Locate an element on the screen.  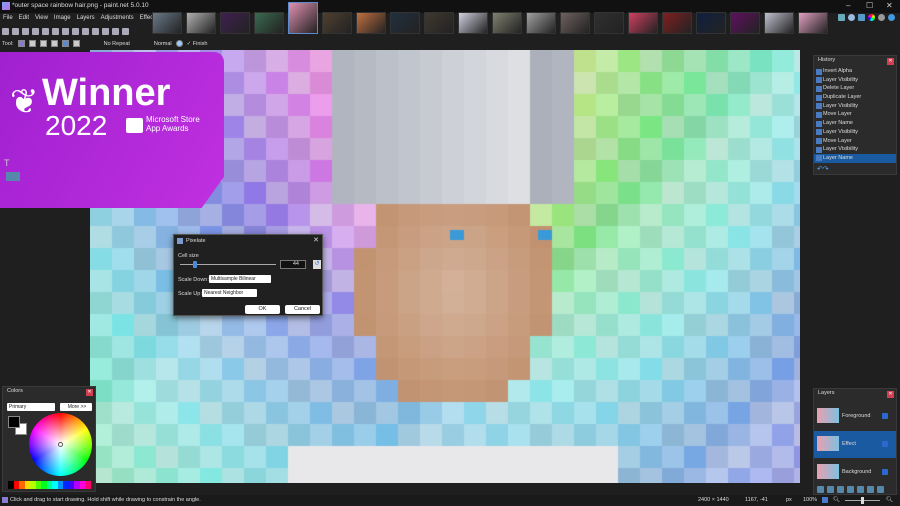
color-wheel is located at coordinates (60, 444).